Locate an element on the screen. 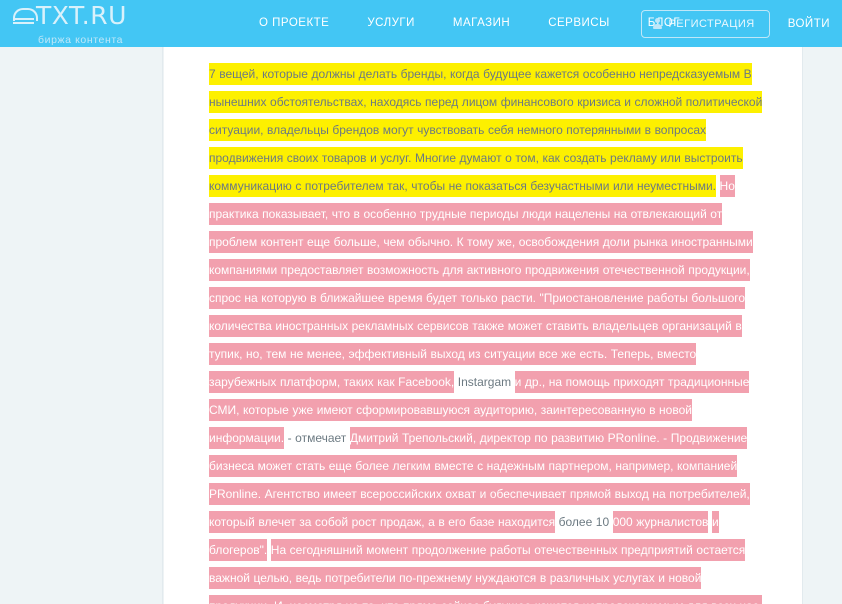  auth-area: РЕГИСТРАЦИЯ ВОЙТИ is located at coordinates (735, 23).